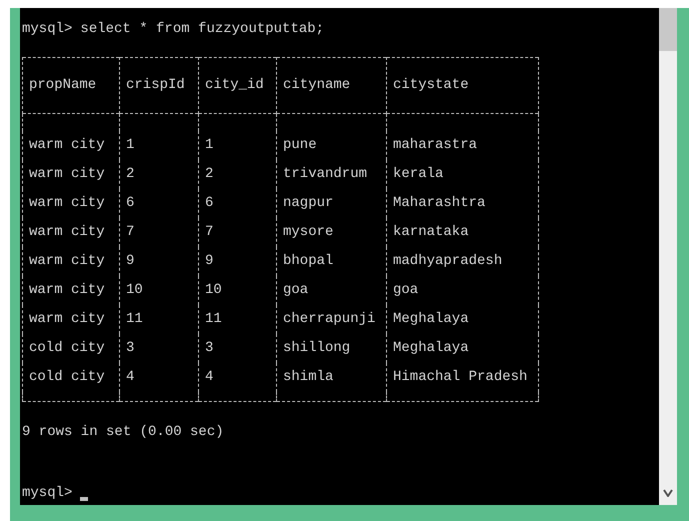 Image resolution: width=689 pixels, height=521 pixels. Describe the element at coordinates (308, 232) in the screenshot. I see `table-cell: mysore` at that location.